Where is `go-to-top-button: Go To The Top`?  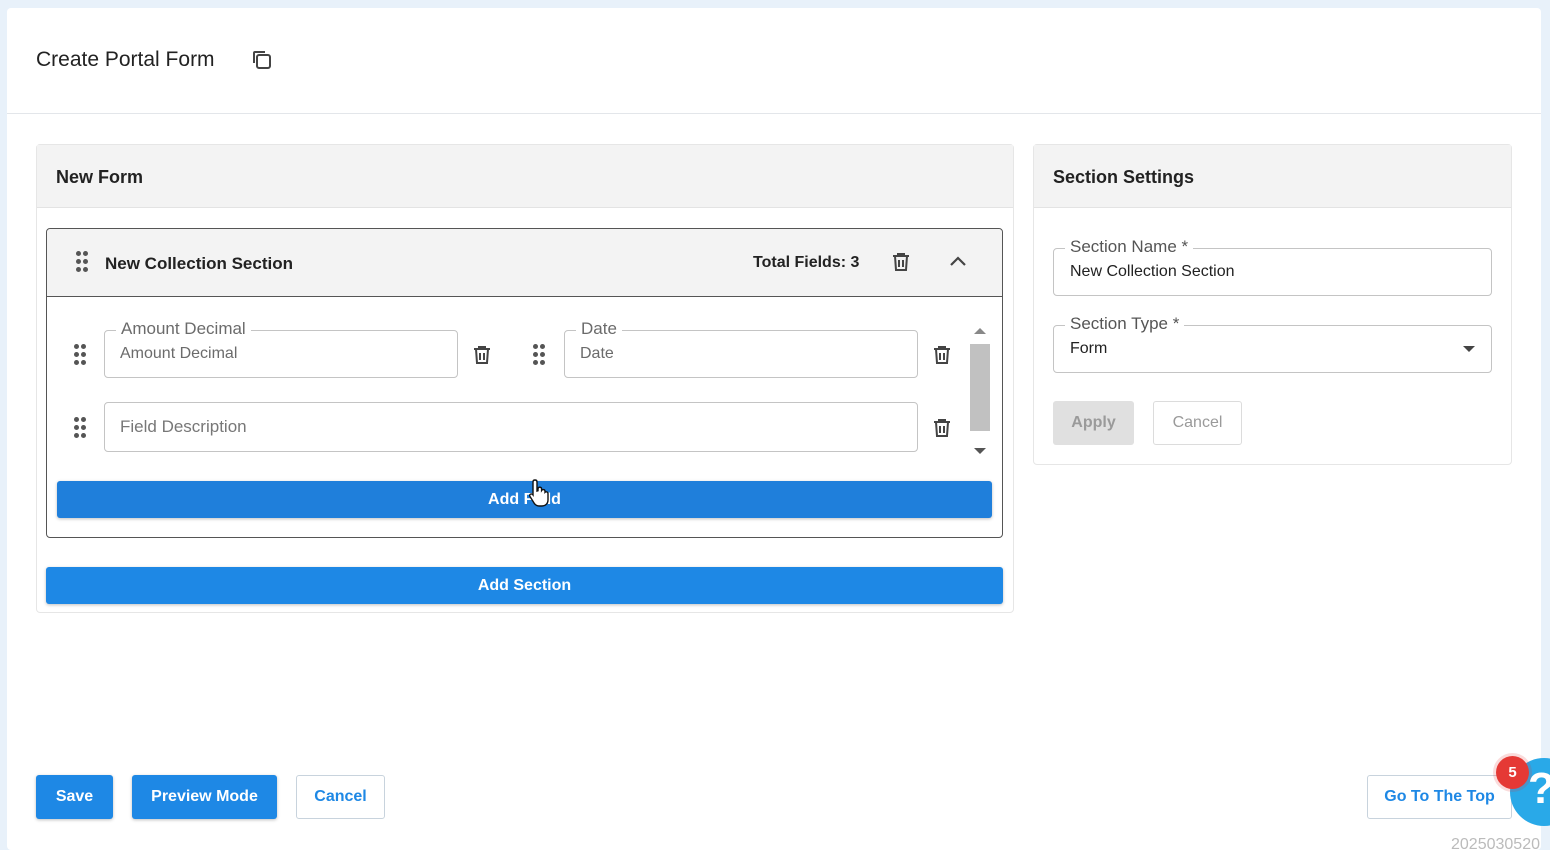 go-to-top-button: Go To The Top is located at coordinates (1439, 797).